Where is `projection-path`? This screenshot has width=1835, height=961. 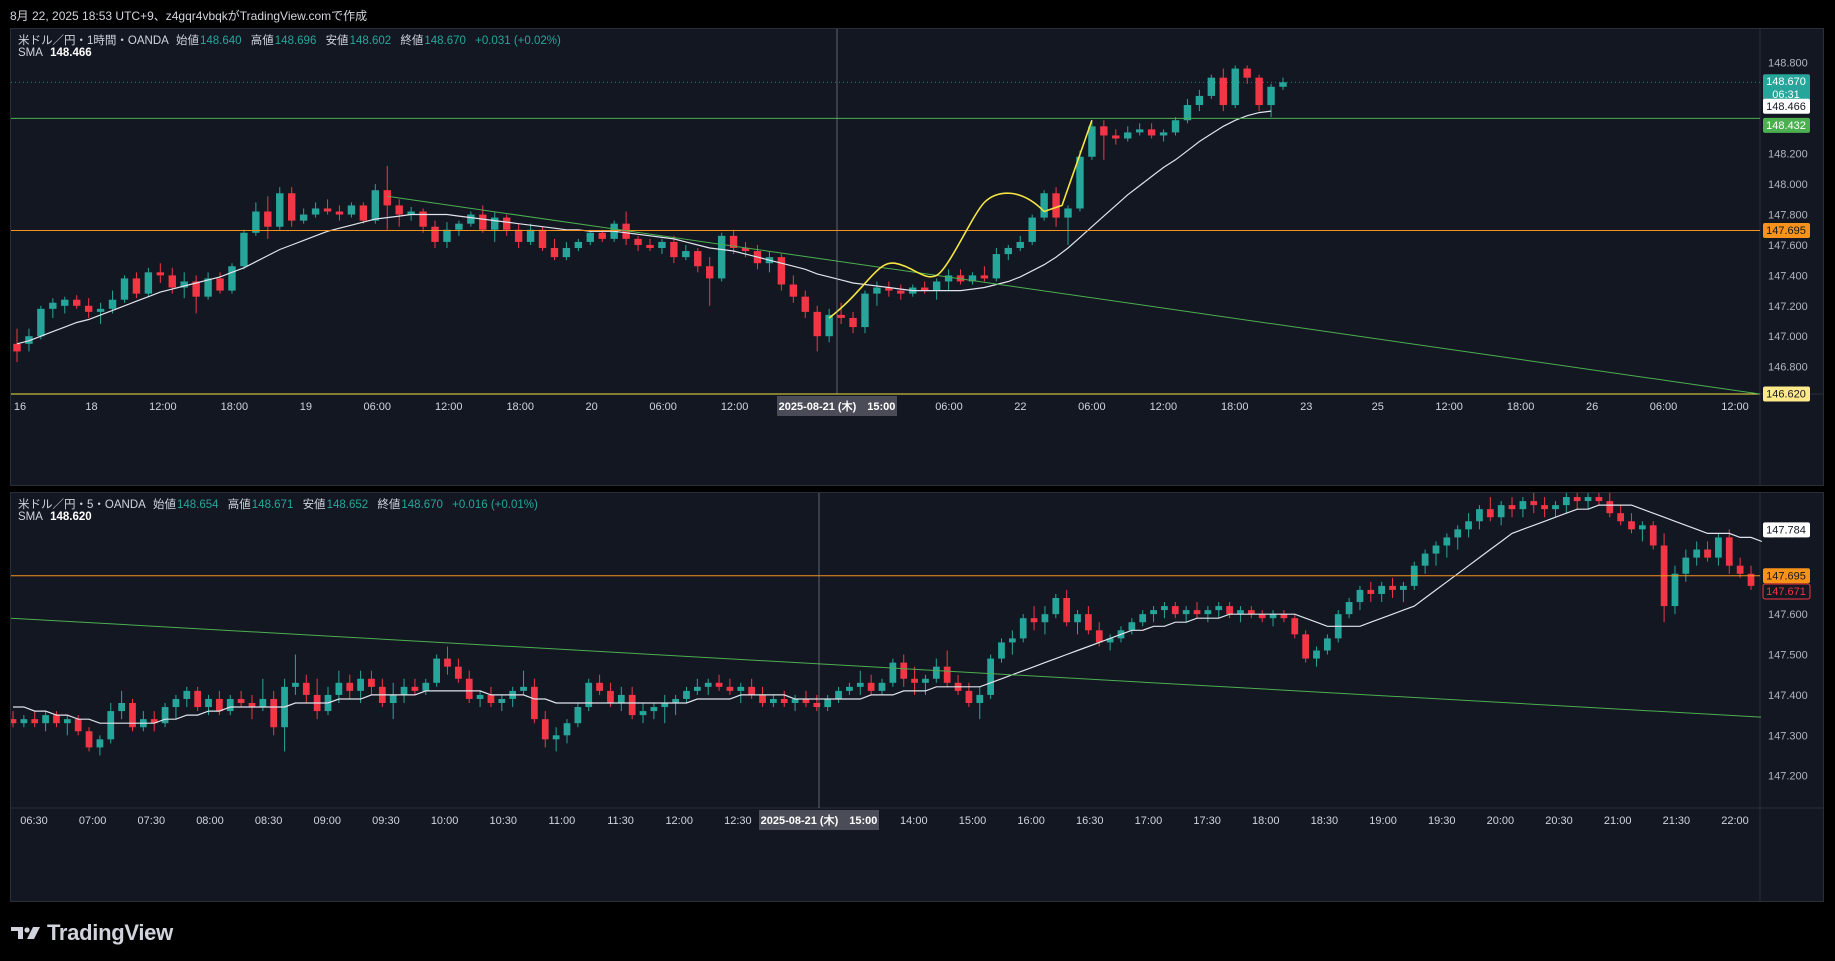 projection-path is located at coordinates (960, 219).